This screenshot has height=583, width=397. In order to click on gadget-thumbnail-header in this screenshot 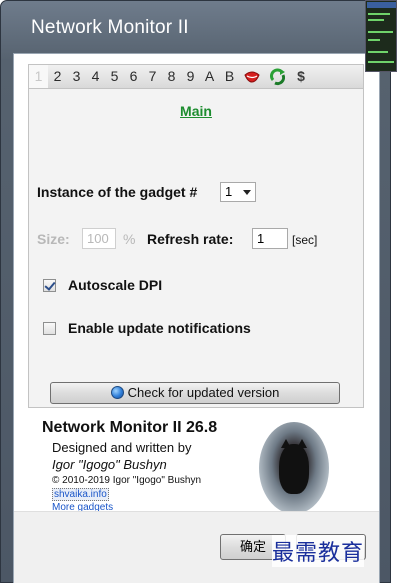, I will do `click(381, 5)`.